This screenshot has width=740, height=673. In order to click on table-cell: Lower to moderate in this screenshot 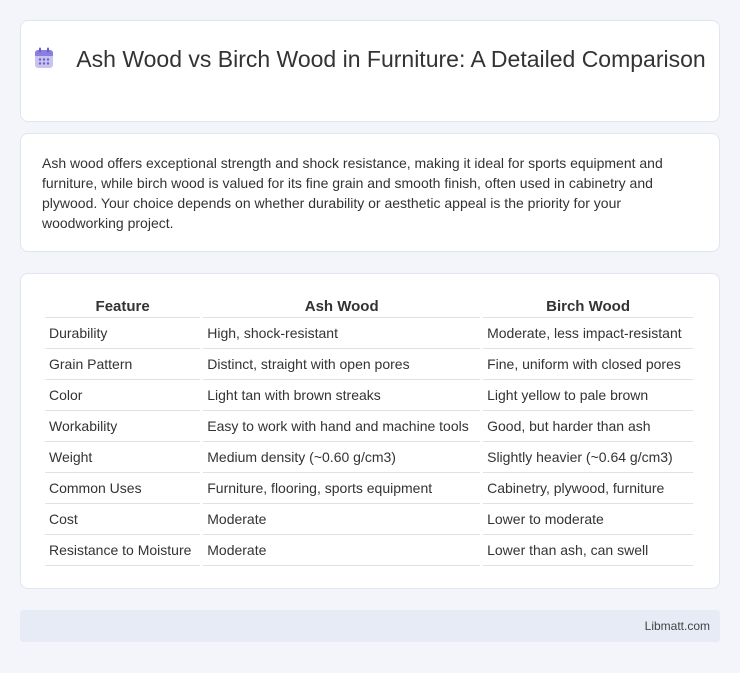, I will do `click(588, 519)`.